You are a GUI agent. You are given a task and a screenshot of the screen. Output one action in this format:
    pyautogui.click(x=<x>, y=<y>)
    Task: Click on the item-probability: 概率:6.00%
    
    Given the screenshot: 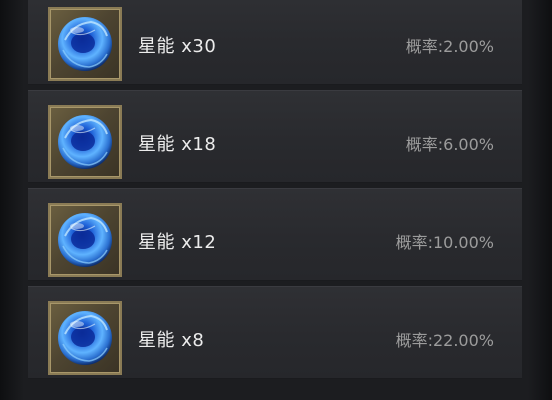 What is the action you would take?
    pyautogui.click(x=449, y=144)
    